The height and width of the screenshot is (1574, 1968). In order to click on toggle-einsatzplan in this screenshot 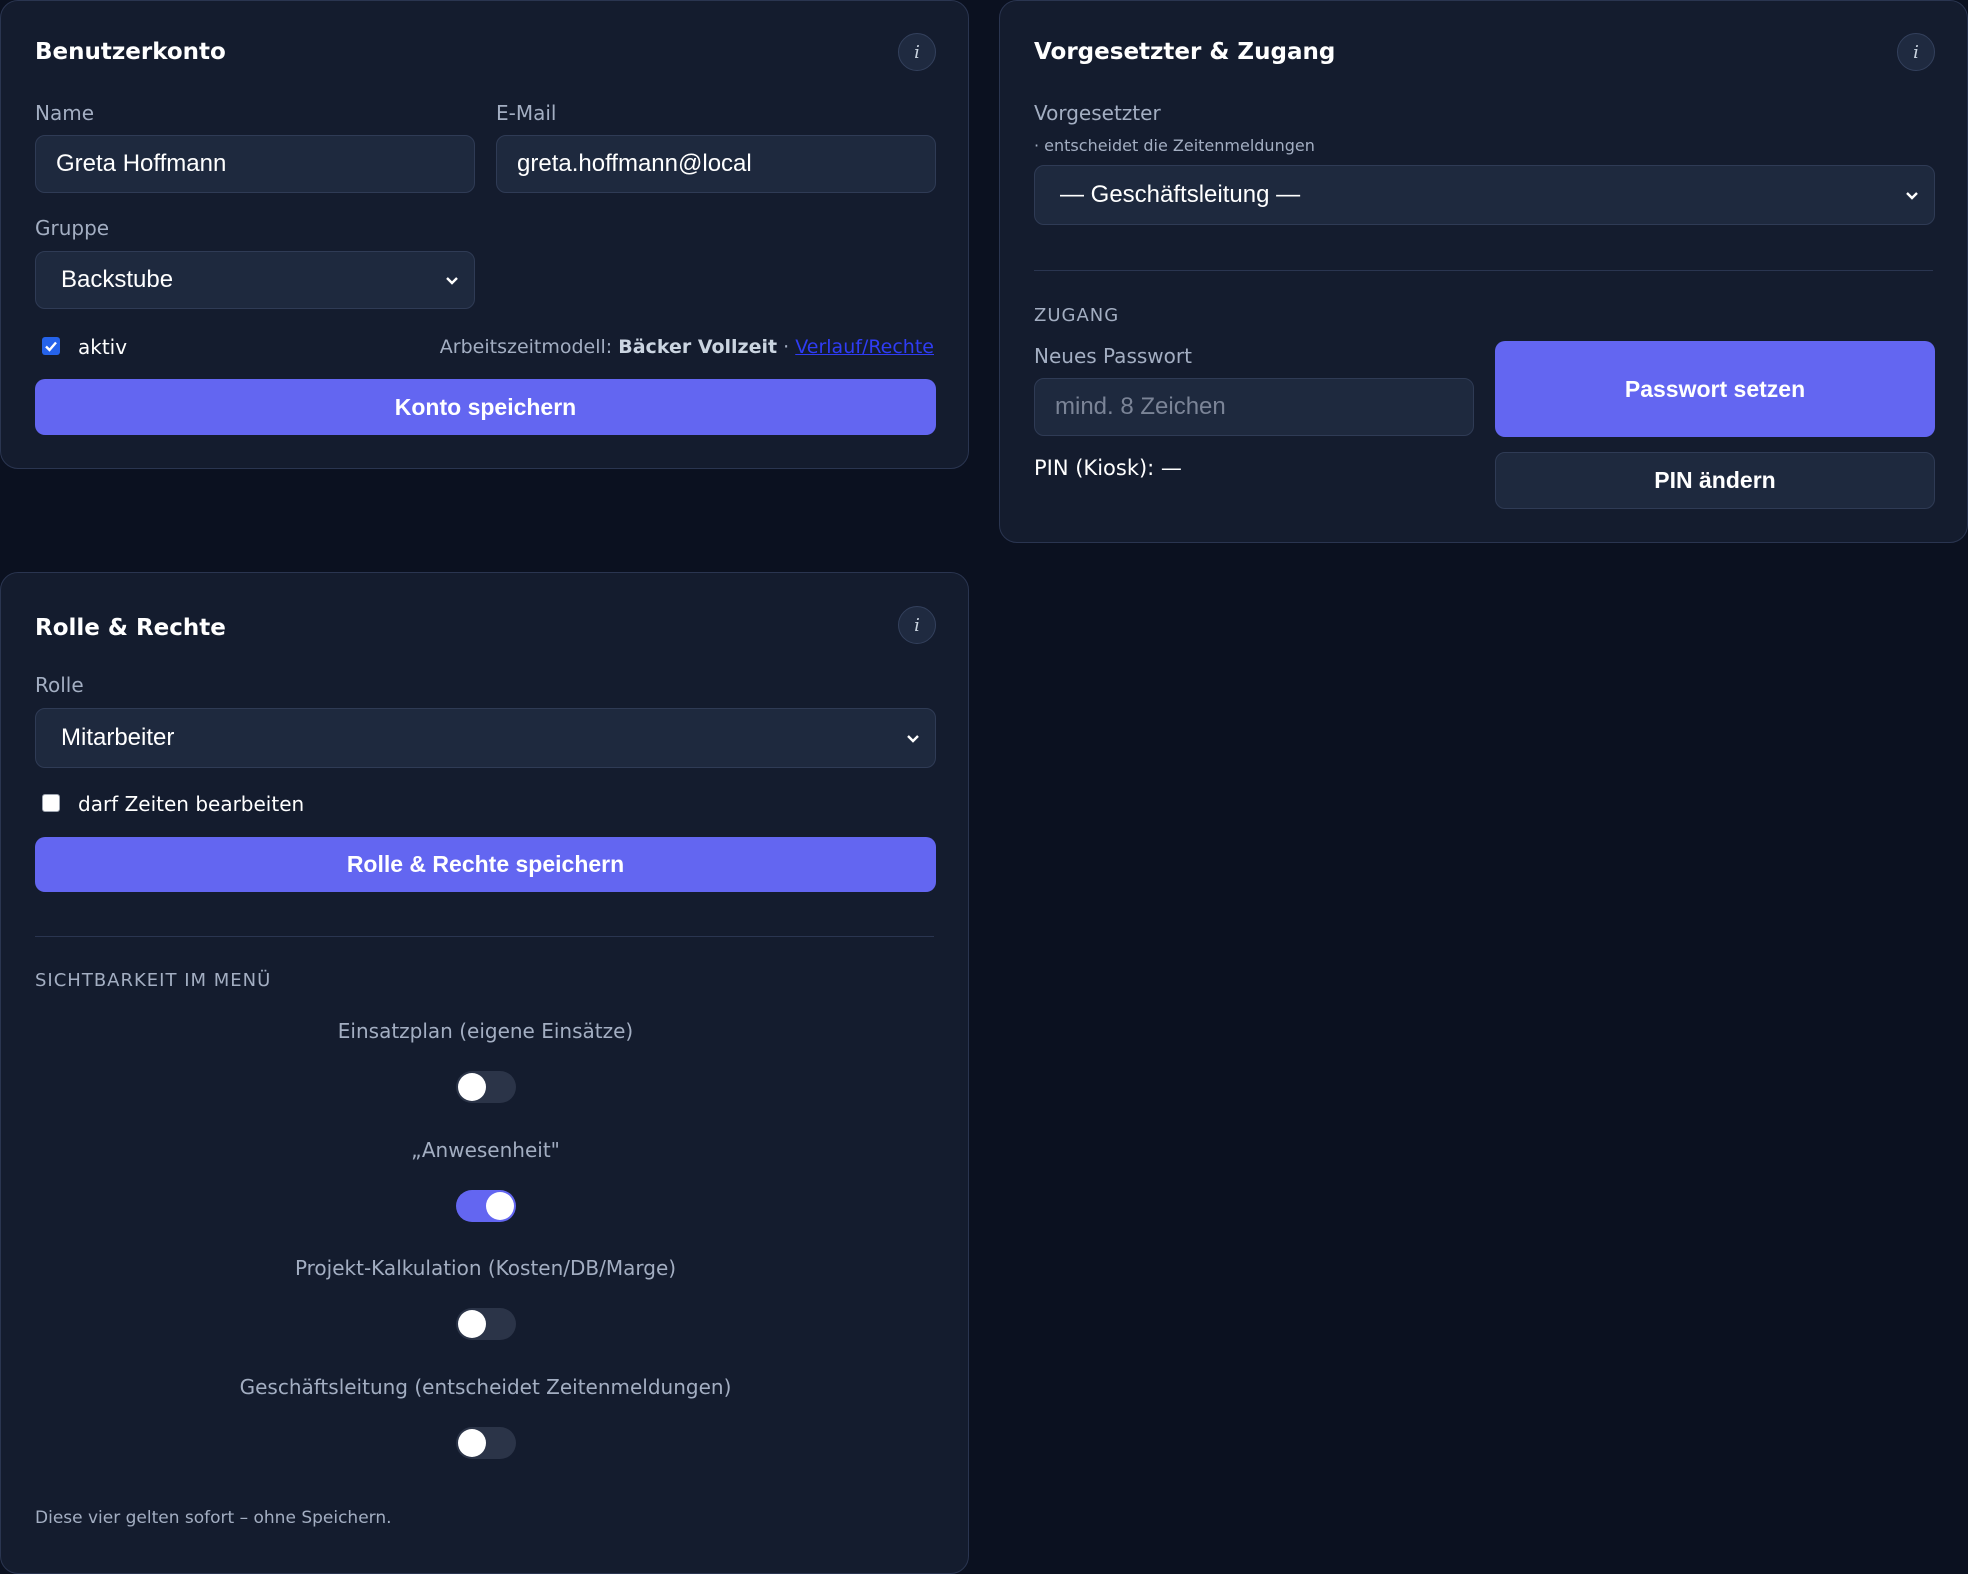, I will do `click(486, 1087)`.